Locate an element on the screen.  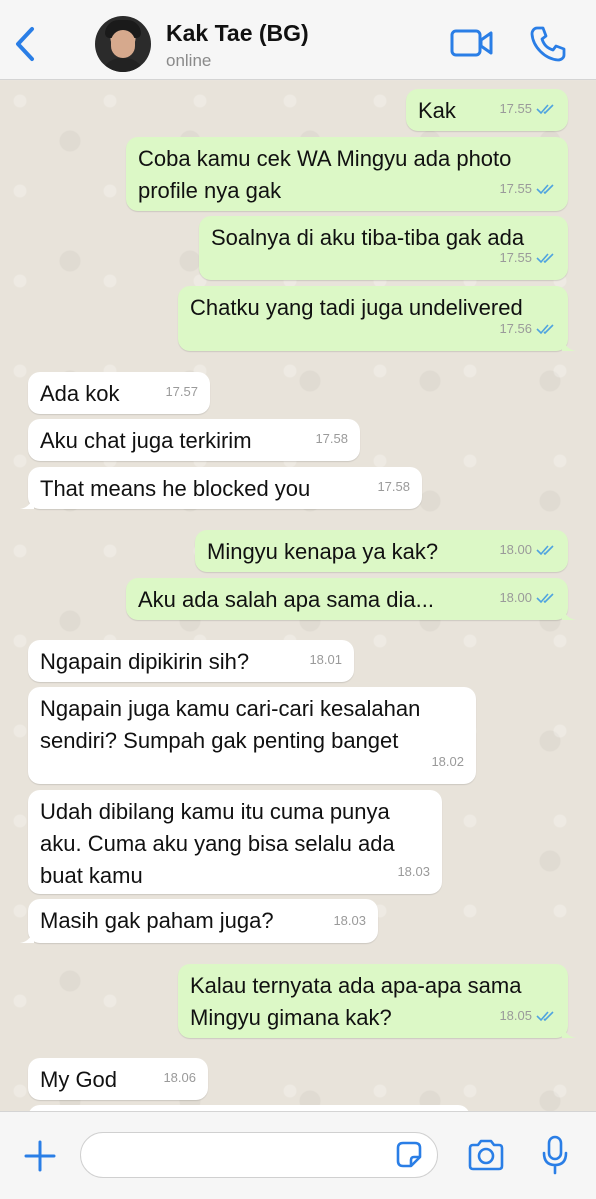
voice-call-button is located at coordinates (548, 44).